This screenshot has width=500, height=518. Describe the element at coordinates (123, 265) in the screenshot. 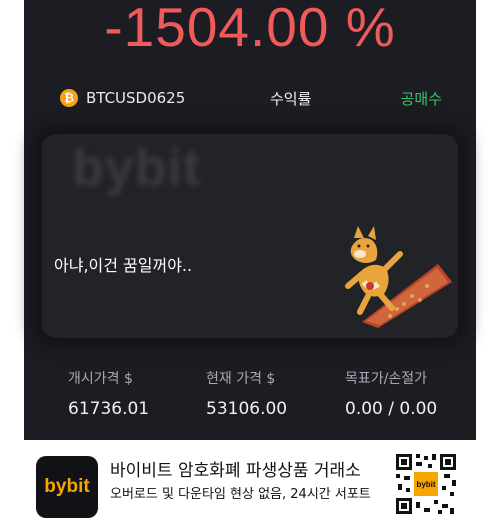

I see `meme-caption: 아냐,이건 꿈일꺼야..` at that location.